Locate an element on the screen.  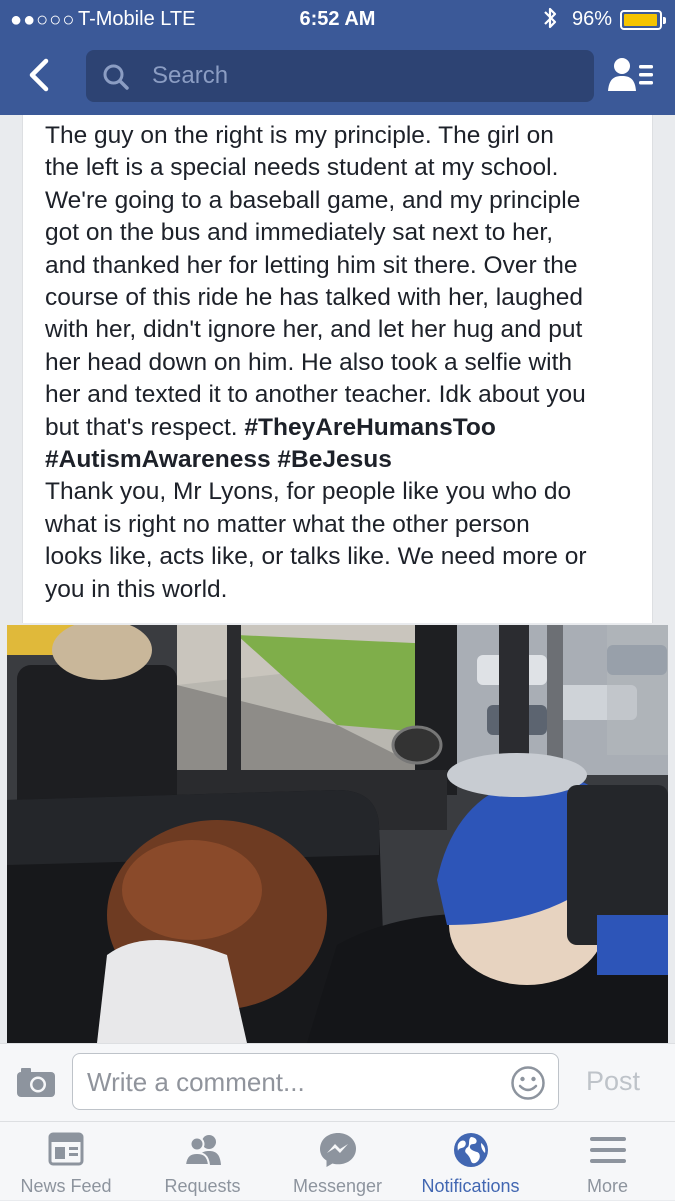
tab-news-feed: News Feed is located at coordinates (66, 1161).